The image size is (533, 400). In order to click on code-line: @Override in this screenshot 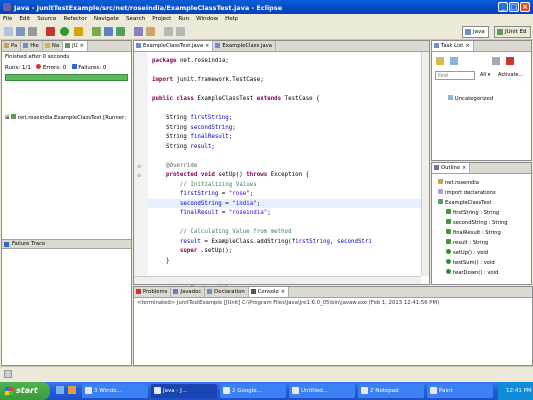, I will do `click(174, 166)`.